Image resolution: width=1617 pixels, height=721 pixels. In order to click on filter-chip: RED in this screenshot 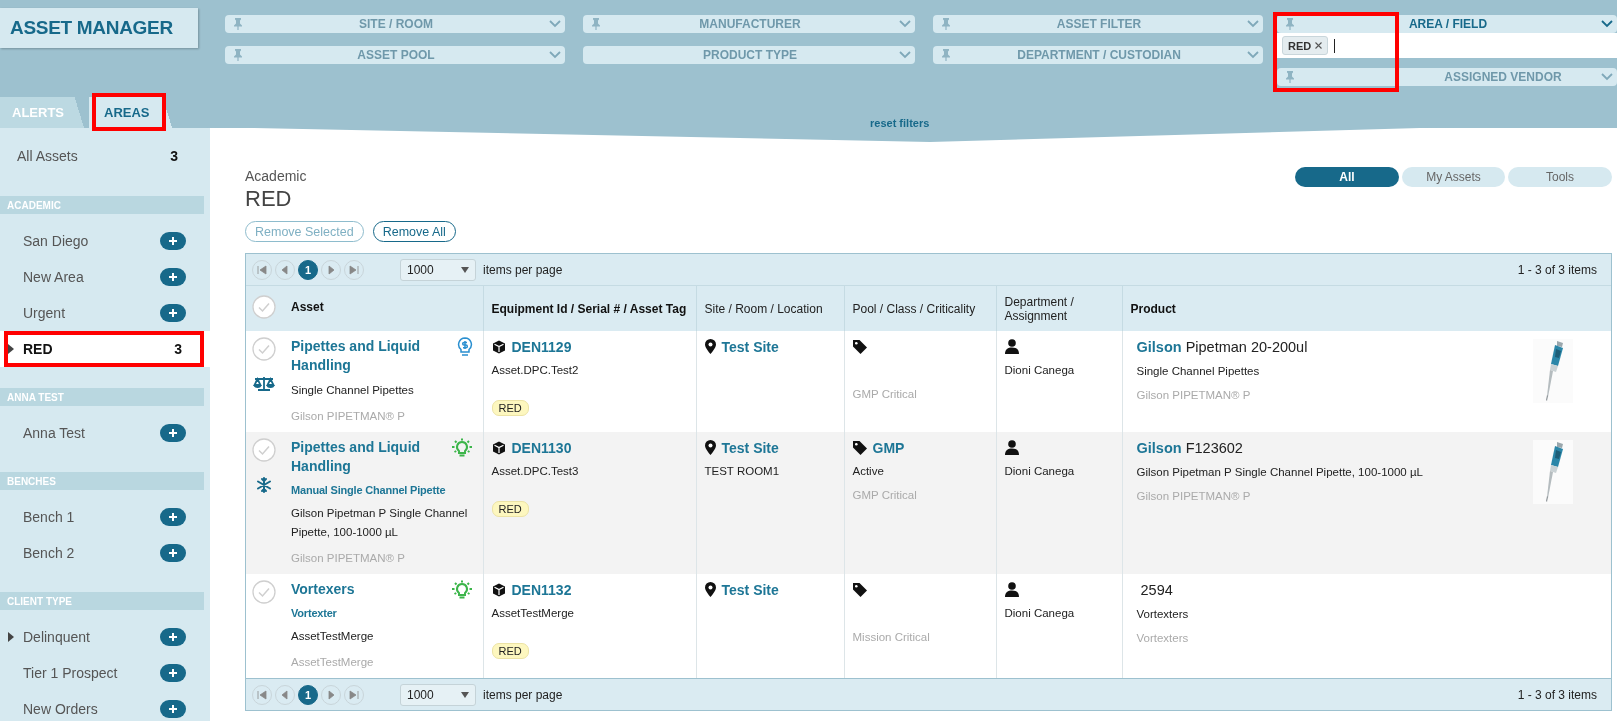, I will do `click(1305, 45)`.